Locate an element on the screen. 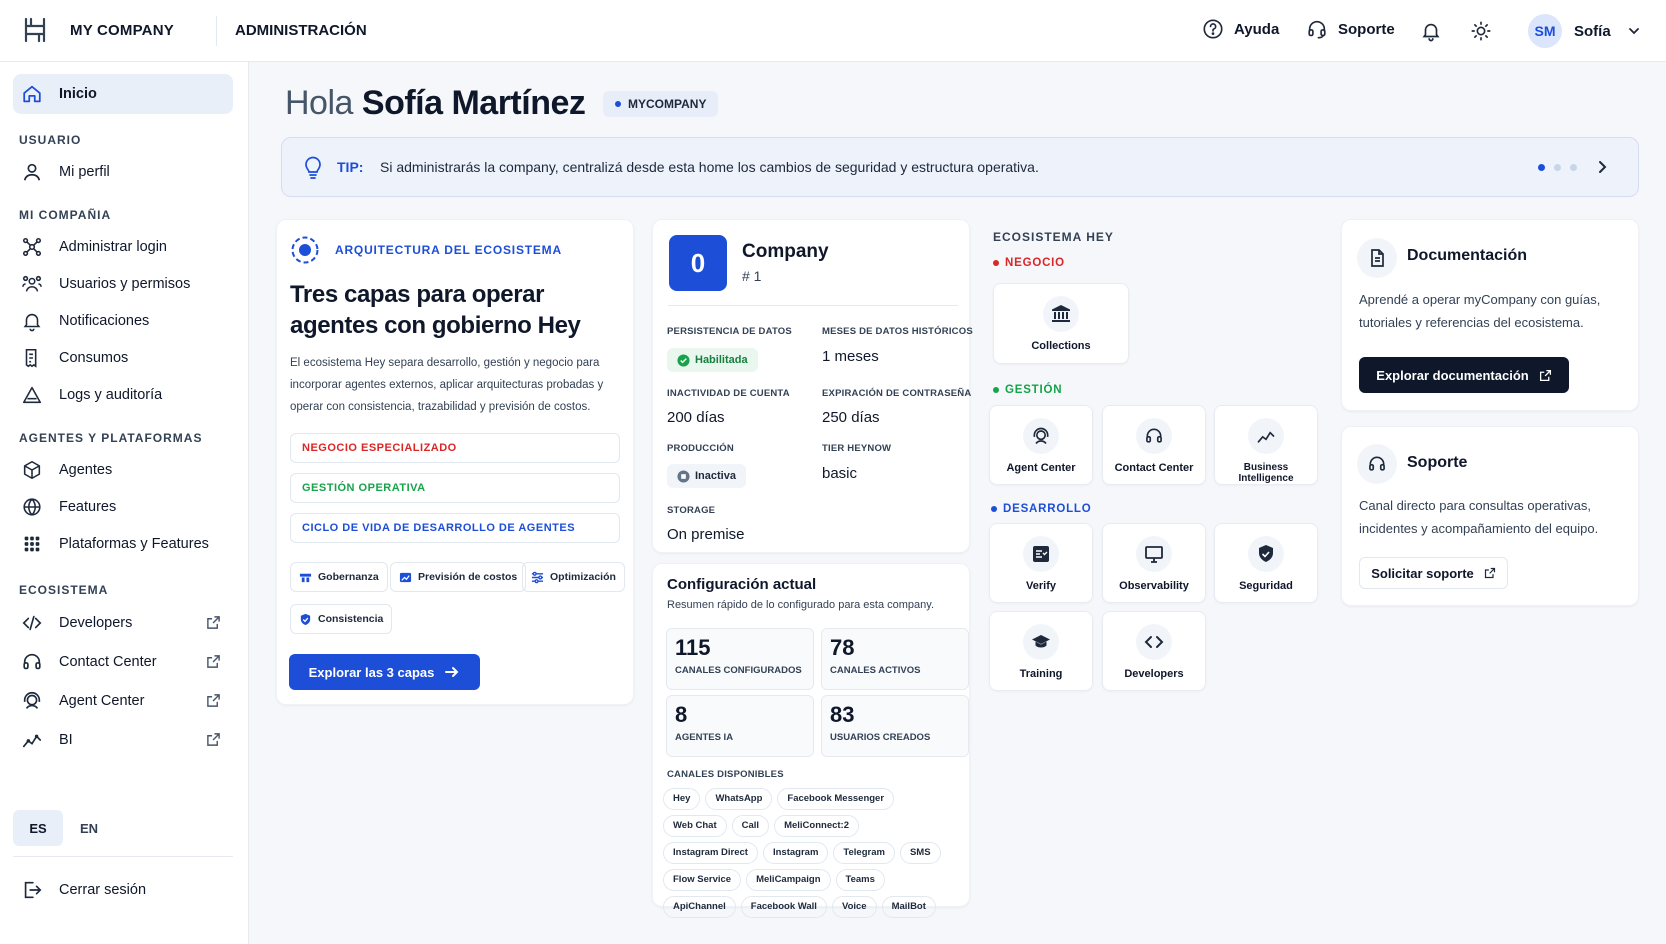 Image resolution: width=1666 pixels, height=944 pixels. sidebar-item-login: Administrar login is located at coordinates (123, 247).